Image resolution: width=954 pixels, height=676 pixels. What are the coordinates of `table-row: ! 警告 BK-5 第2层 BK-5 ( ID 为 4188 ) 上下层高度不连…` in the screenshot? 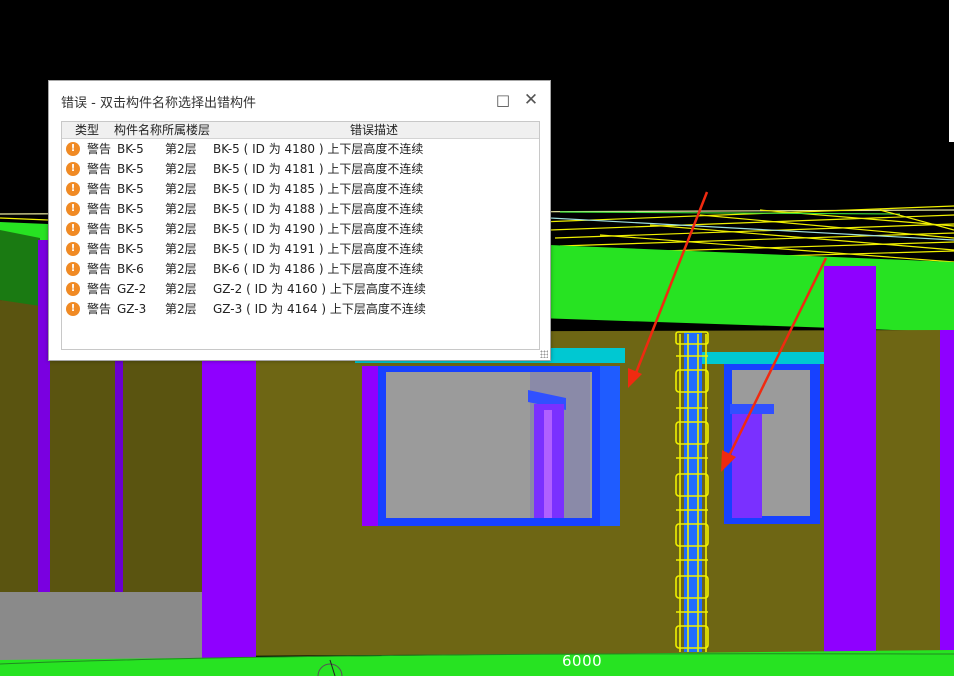 It's located at (300, 209).